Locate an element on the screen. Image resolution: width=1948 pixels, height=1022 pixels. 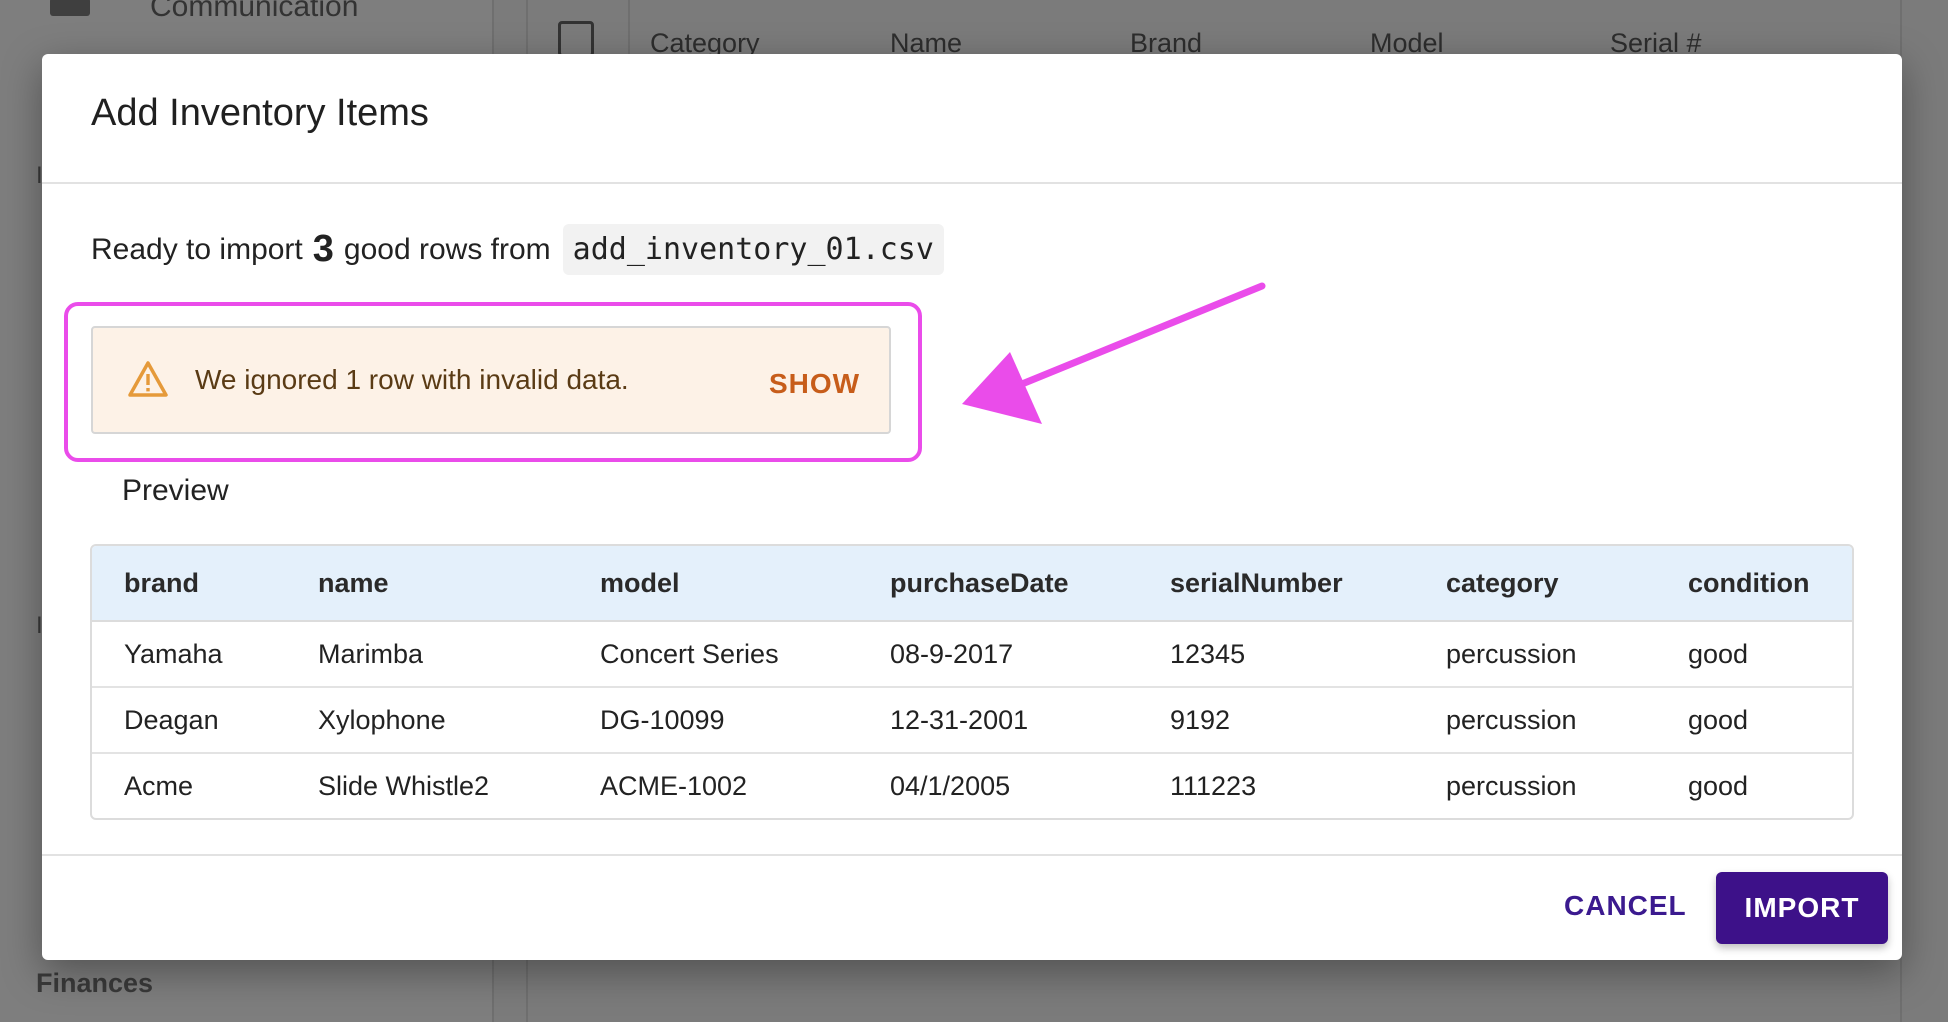
cell-purchase-date: 04/1/2005 is located at coordinates (950, 785).